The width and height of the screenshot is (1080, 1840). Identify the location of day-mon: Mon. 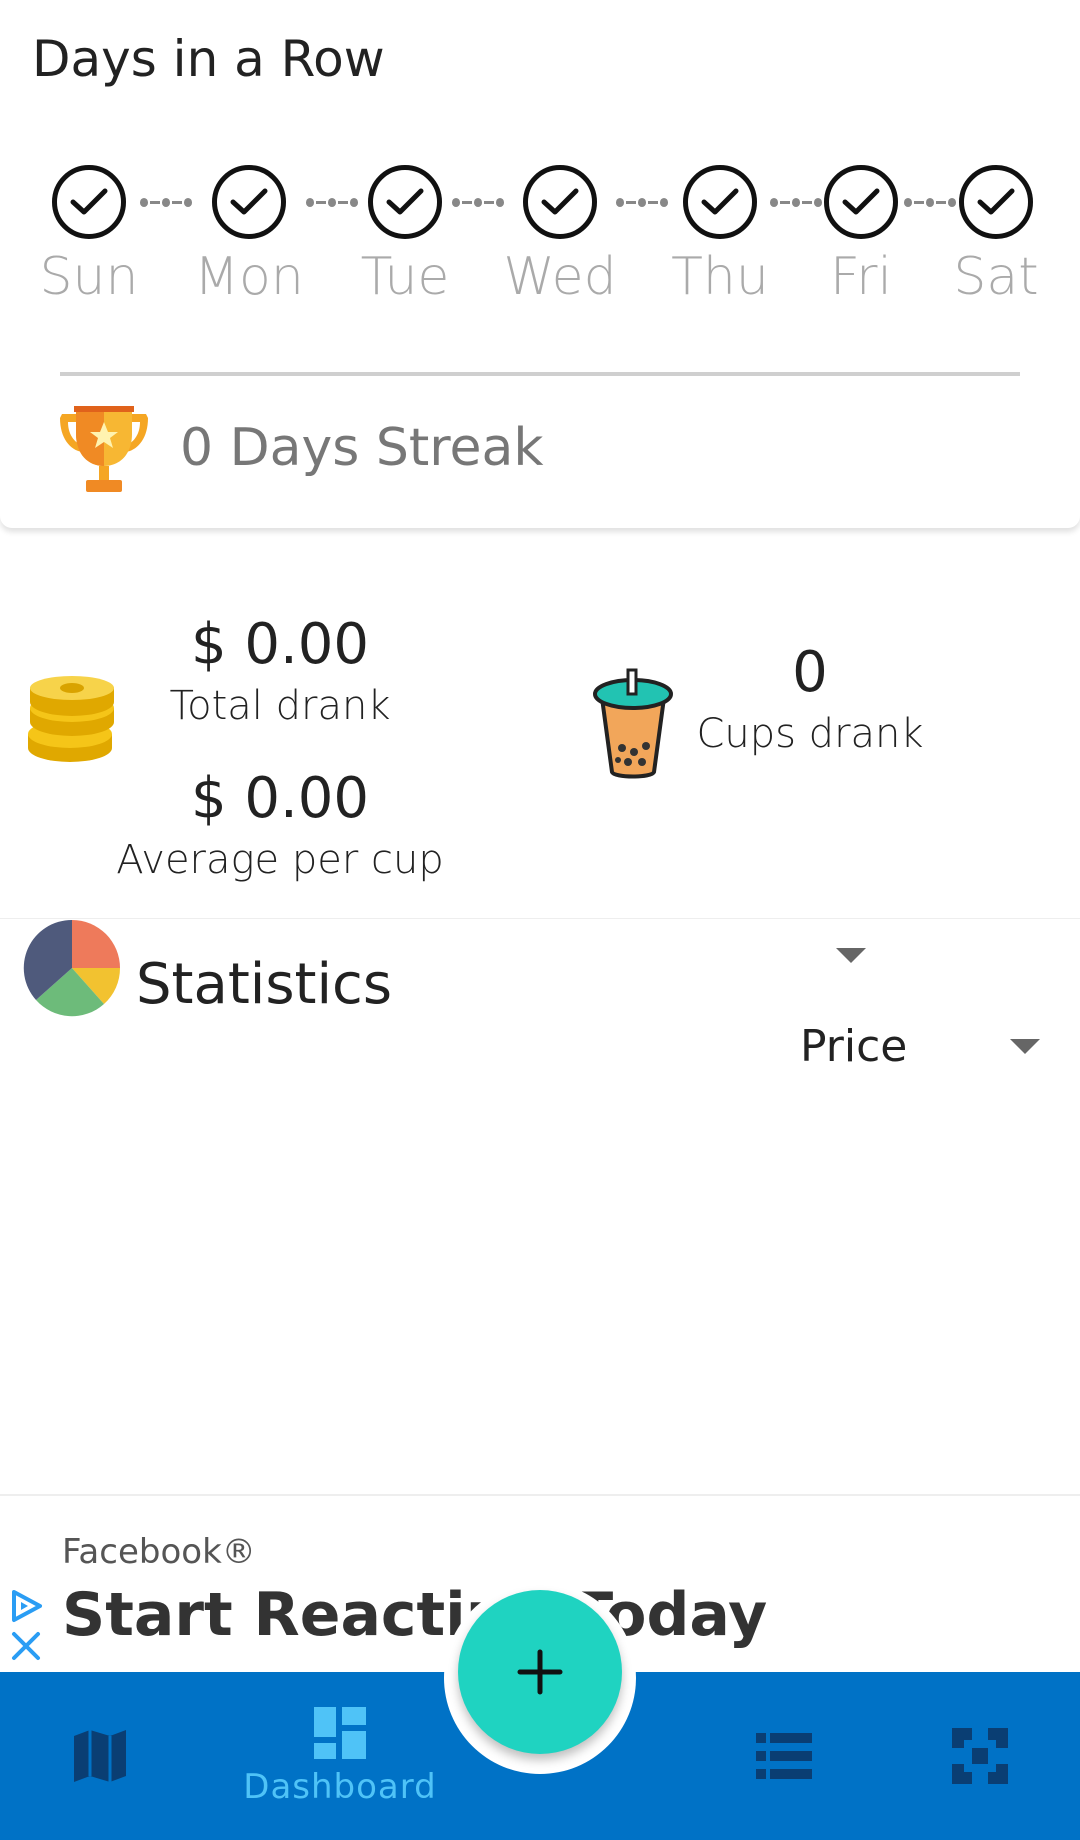
(249, 236).